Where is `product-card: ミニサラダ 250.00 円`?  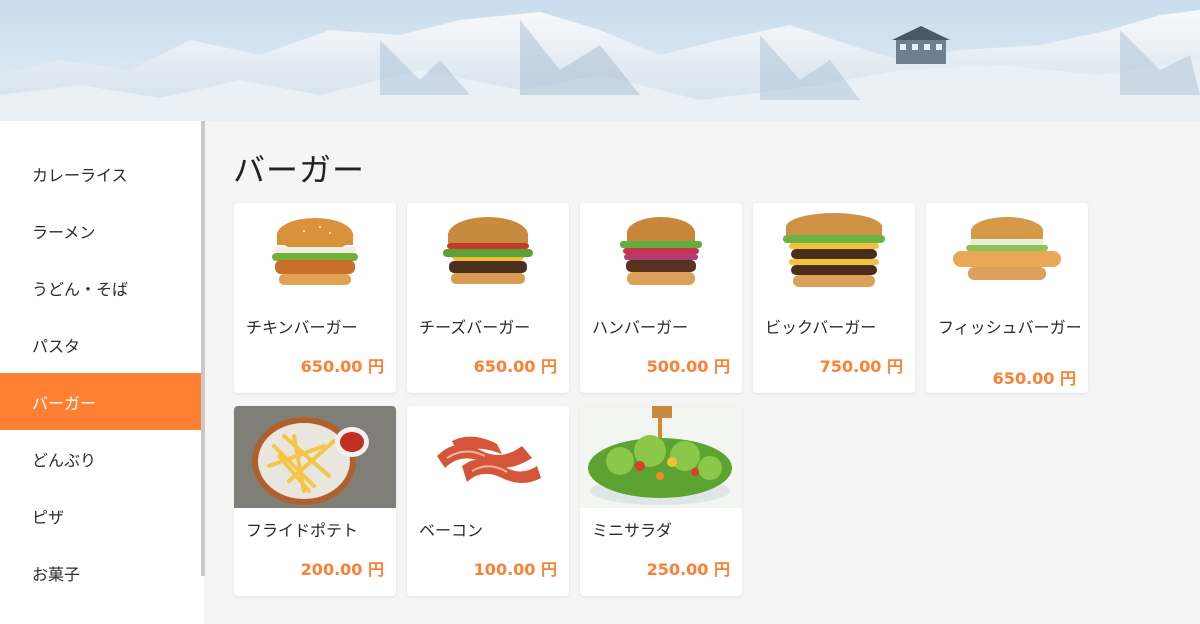
product-card: ミニサラダ 250.00 円 is located at coordinates (661, 501).